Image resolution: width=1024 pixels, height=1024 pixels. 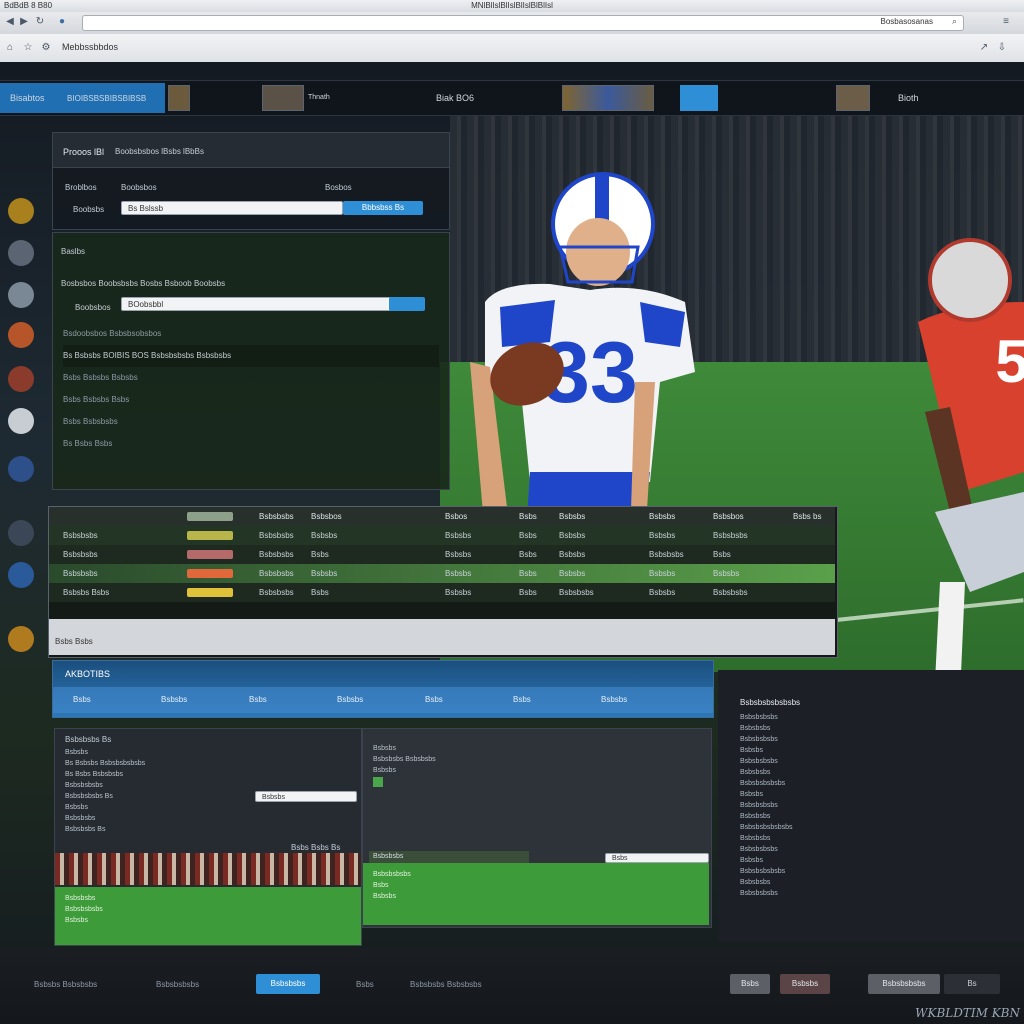 I want to click on tab-2: Biak BO6, so click(x=455, y=98).